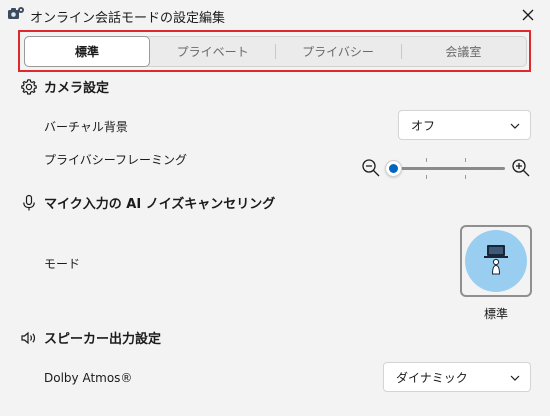 The image size is (550, 416). What do you see at coordinates (393, 168) in the screenshot?
I see `slider-thumb` at bounding box center [393, 168].